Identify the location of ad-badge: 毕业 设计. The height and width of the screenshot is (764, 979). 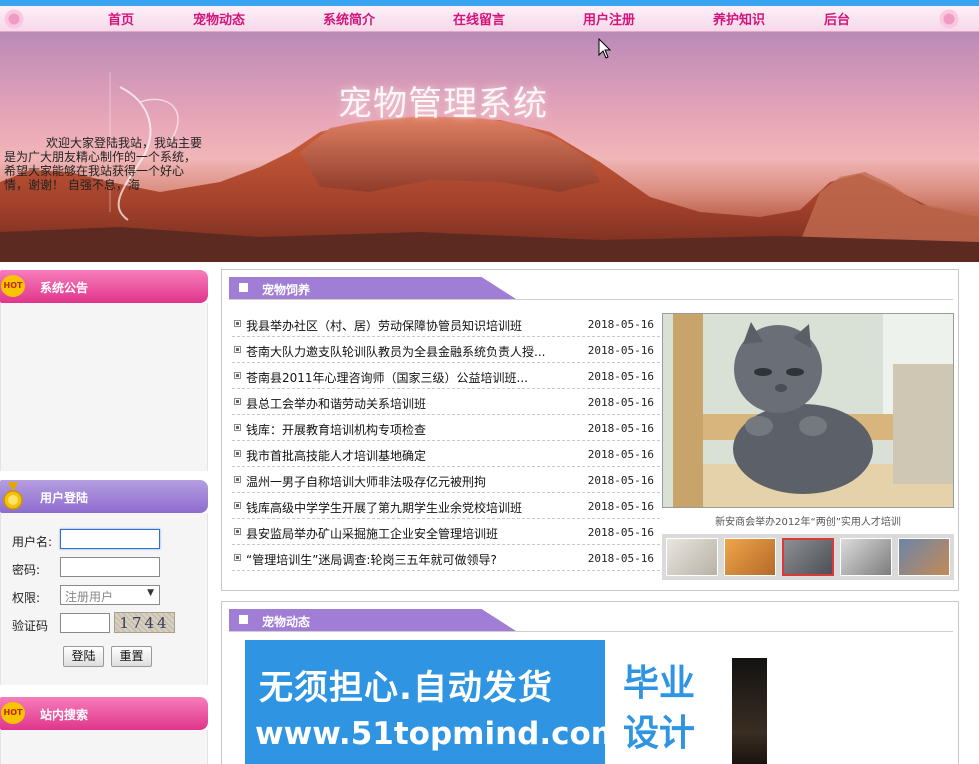
(668, 702).